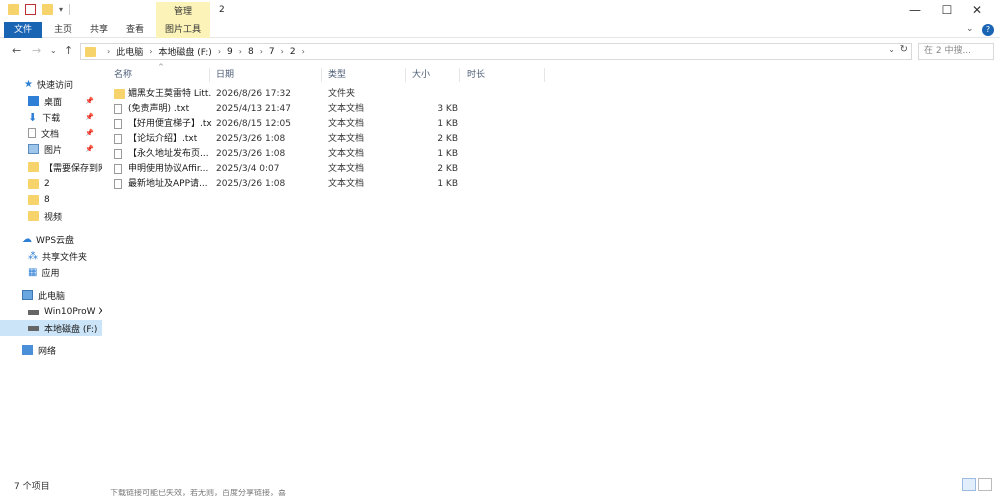 This screenshot has height=497, width=1000. Describe the element at coordinates (366, 75) in the screenshot. I see `column-header-type: 类型` at that location.